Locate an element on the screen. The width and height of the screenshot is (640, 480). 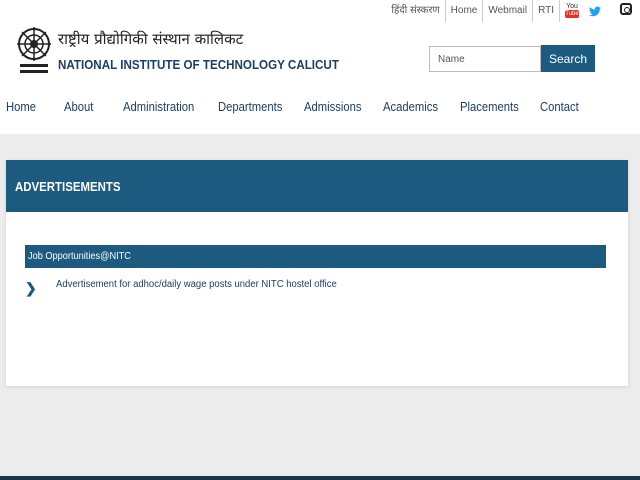
card-header: ADVERTISEMENTS is located at coordinates (317, 186).